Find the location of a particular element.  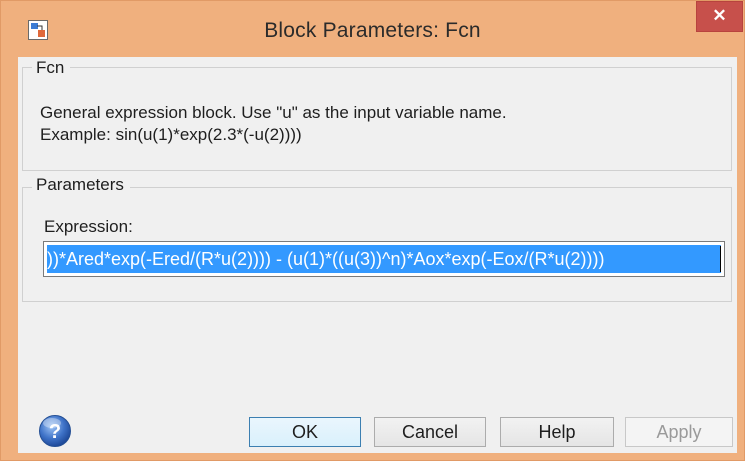

close-button: ✕ is located at coordinates (719, 16).